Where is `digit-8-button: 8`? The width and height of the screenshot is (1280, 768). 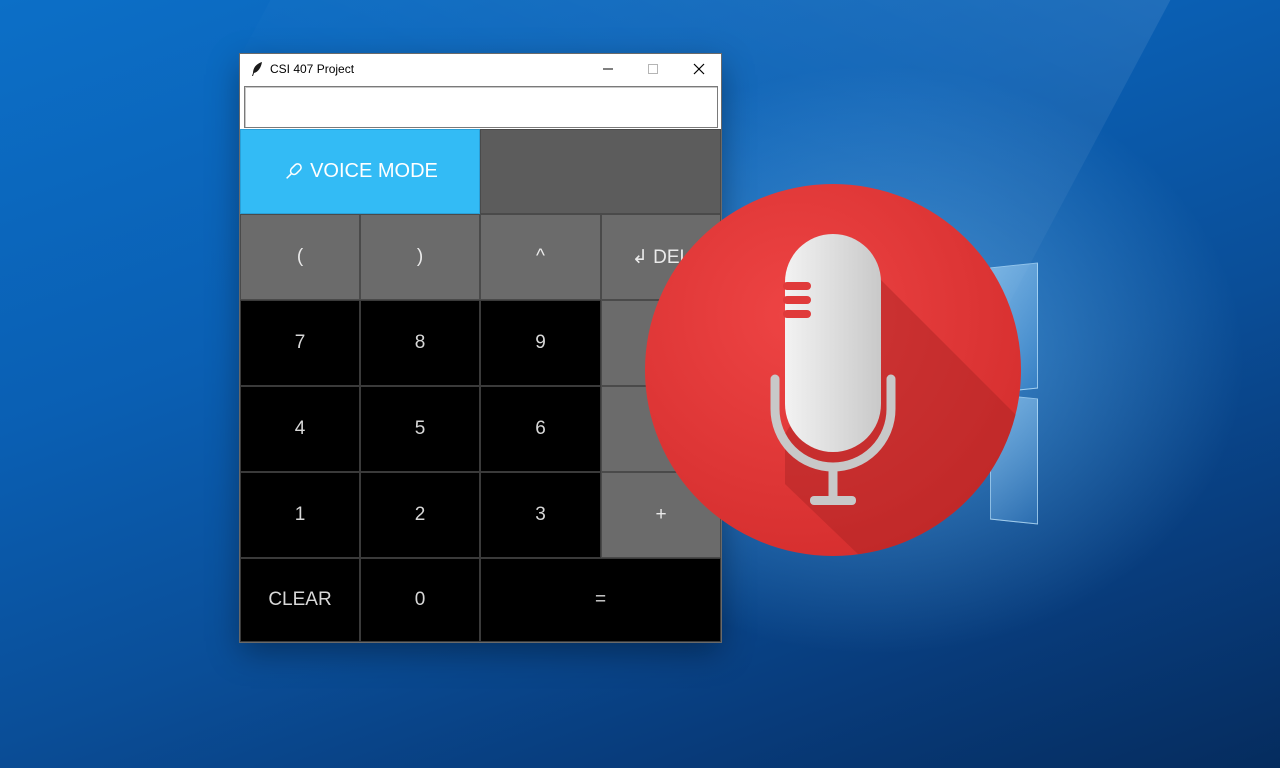 digit-8-button: 8 is located at coordinates (420, 343).